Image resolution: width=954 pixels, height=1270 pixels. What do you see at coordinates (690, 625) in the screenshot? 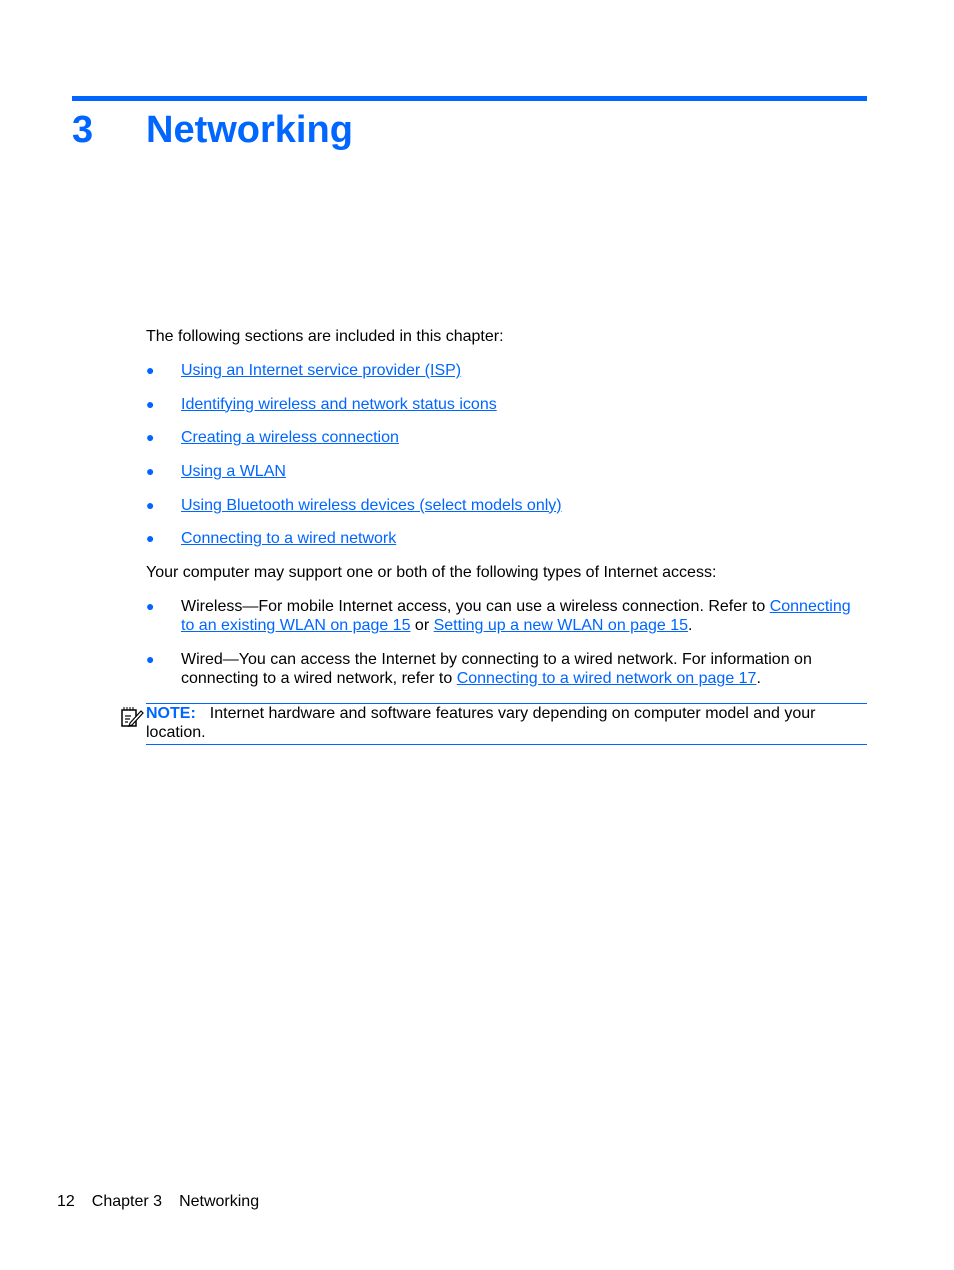
I see `wireless-text-end: .` at bounding box center [690, 625].